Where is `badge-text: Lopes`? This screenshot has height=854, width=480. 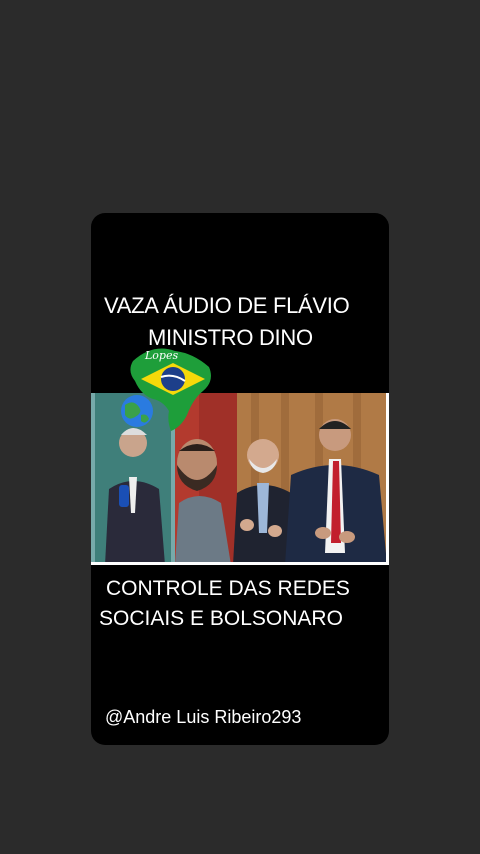 badge-text: Lopes is located at coordinates (161, 355).